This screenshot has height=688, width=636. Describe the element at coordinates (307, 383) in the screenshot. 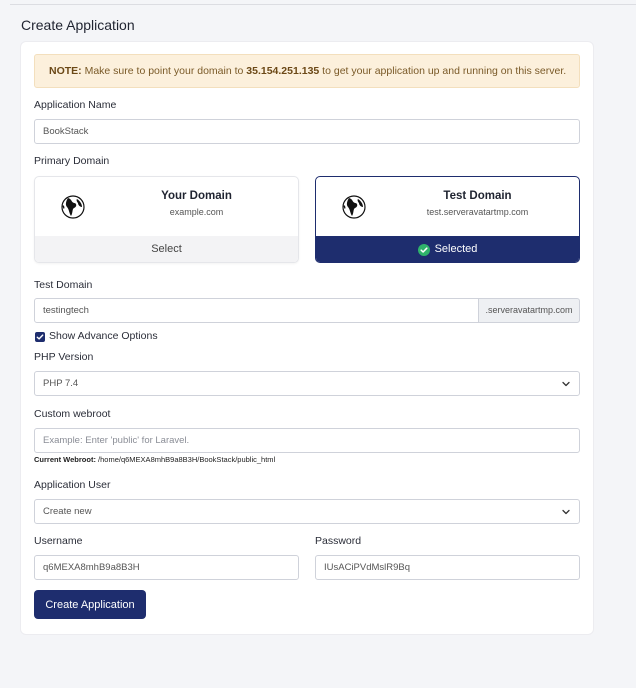

I see `php-version-select: PHP 7.4` at that location.